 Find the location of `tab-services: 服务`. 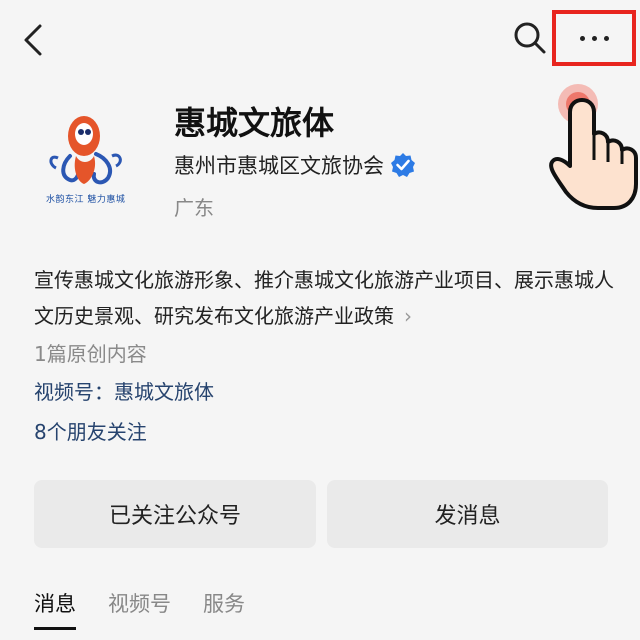

tab-services: 服务 is located at coordinates (224, 609).